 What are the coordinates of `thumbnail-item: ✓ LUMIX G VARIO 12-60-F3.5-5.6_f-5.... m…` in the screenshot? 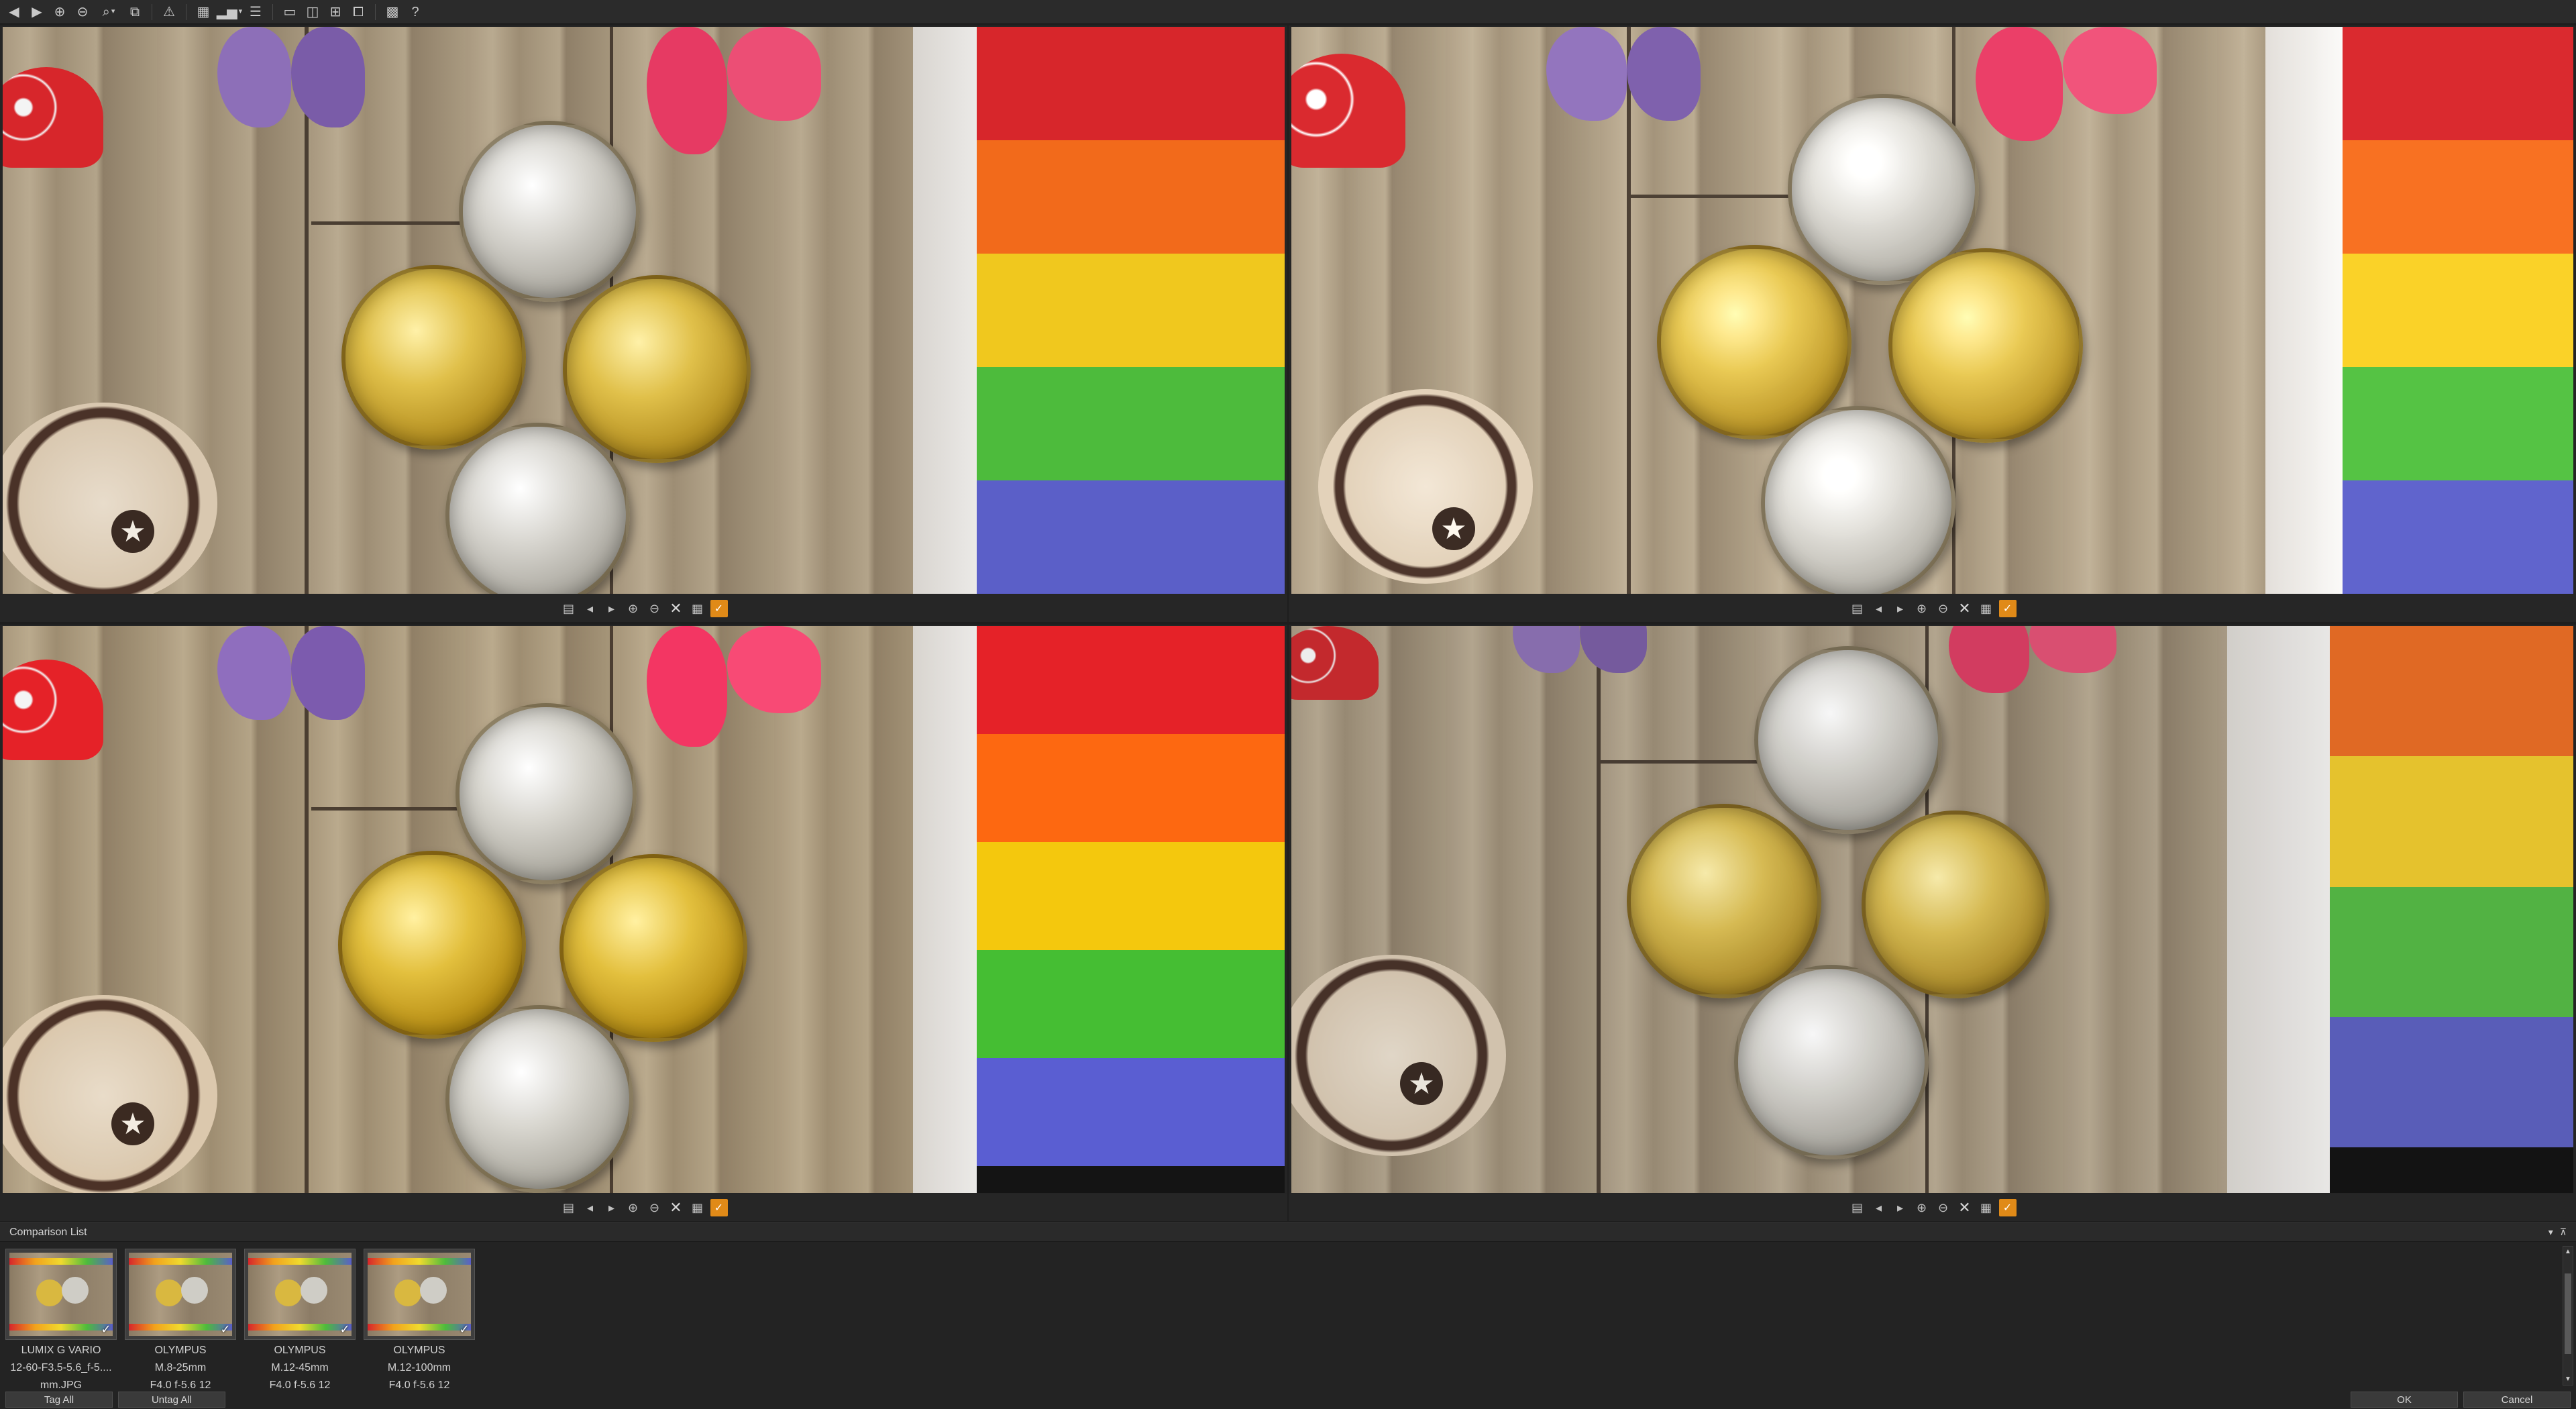 It's located at (61, 1320).